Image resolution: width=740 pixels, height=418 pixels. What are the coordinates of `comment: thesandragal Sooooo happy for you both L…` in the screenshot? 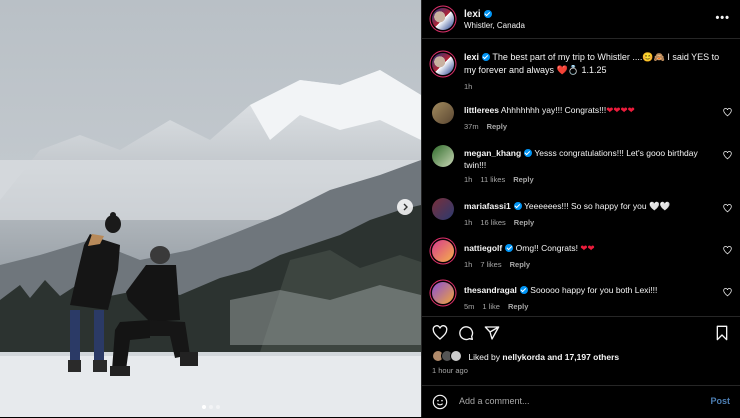 It's located at (582, 297).